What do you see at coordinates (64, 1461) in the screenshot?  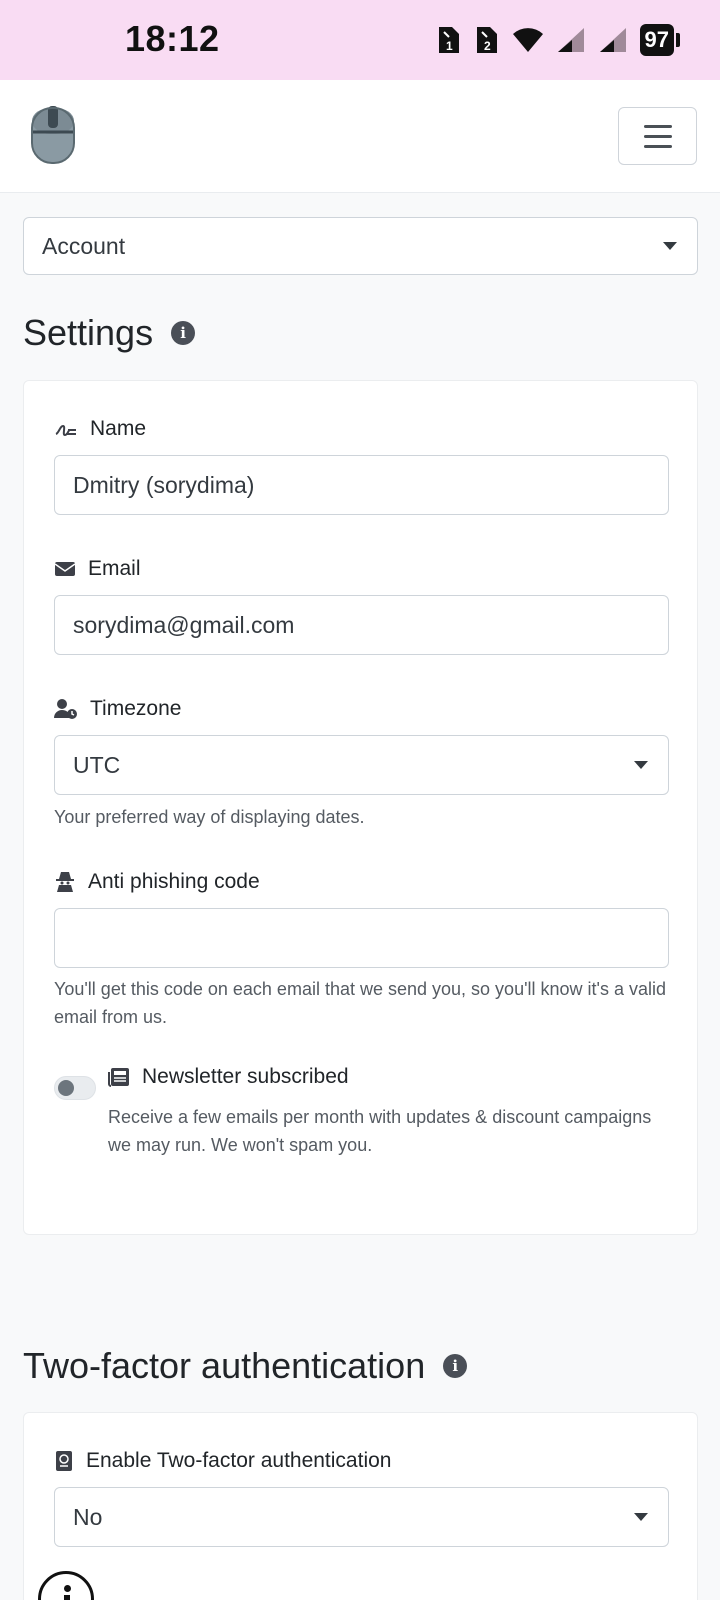 I see `passport-icon` at bounding box center [64, 1461].